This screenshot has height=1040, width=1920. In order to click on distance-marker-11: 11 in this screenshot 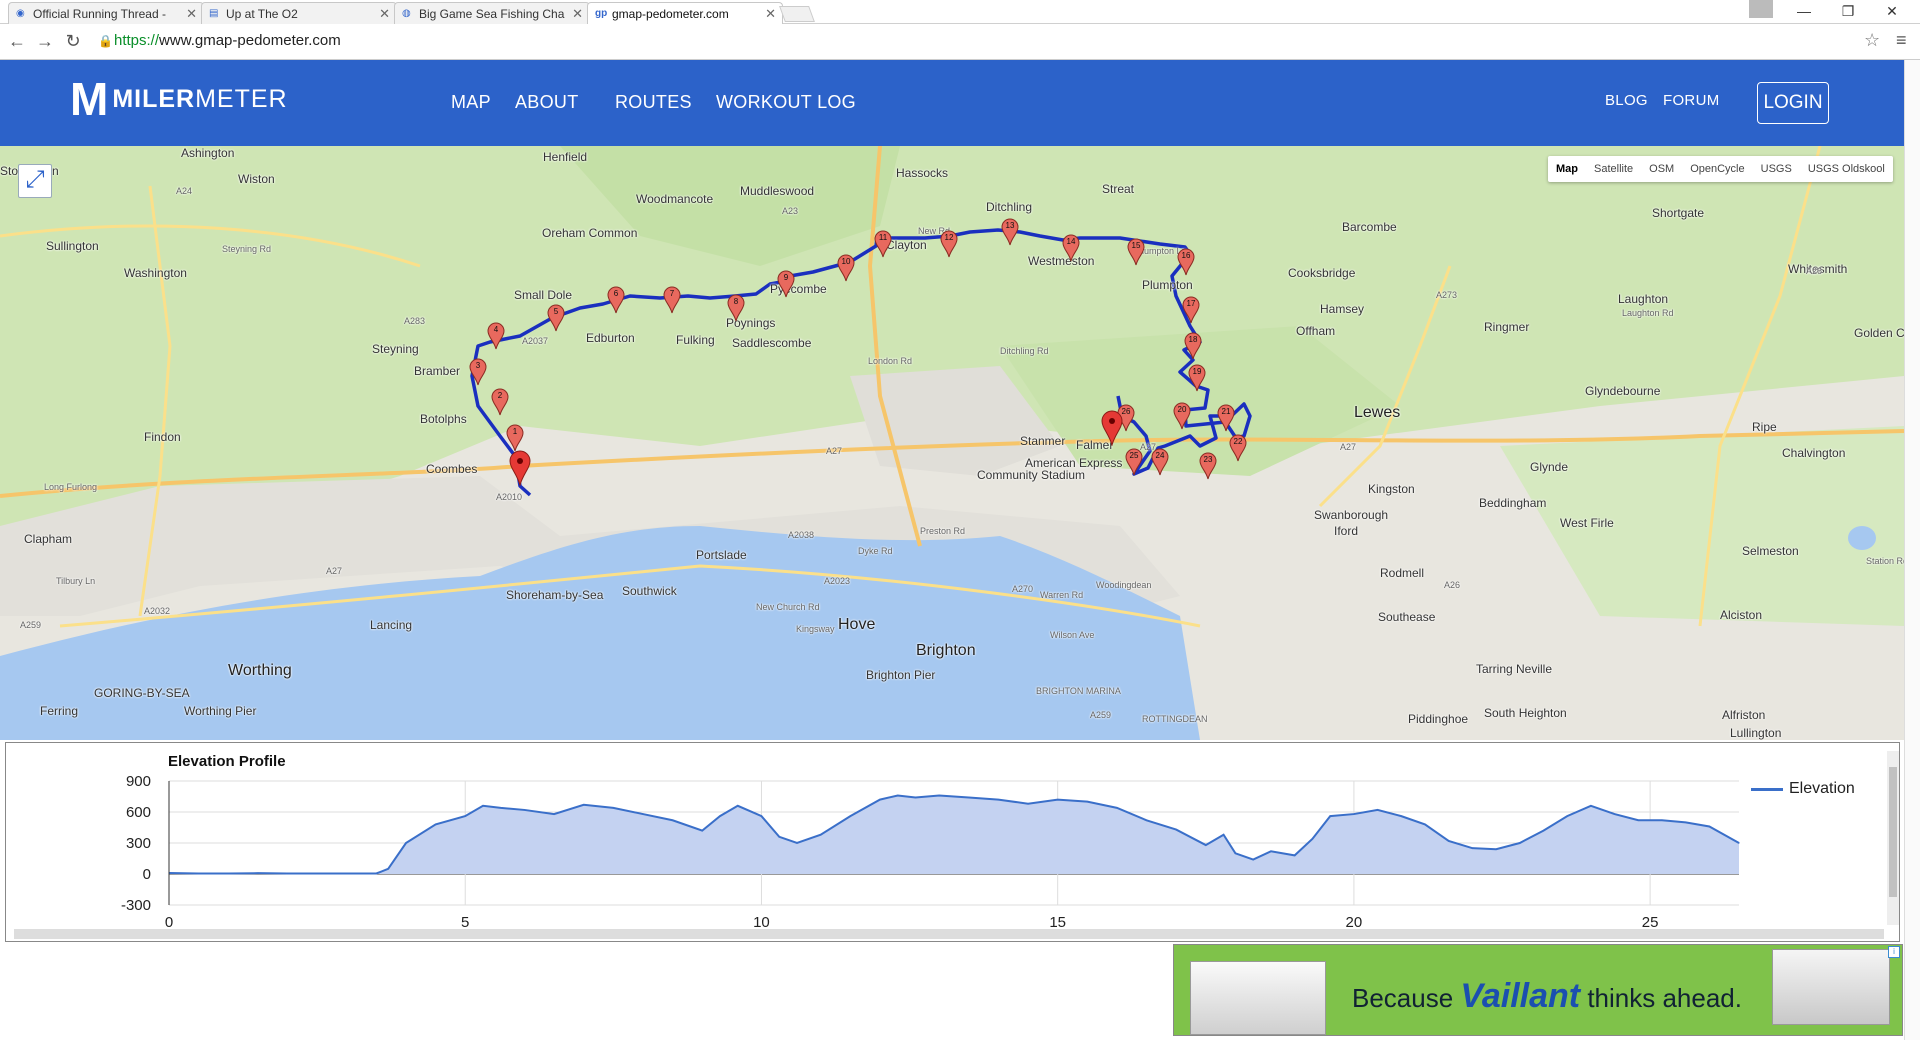, I will do `click(883, 244)`.